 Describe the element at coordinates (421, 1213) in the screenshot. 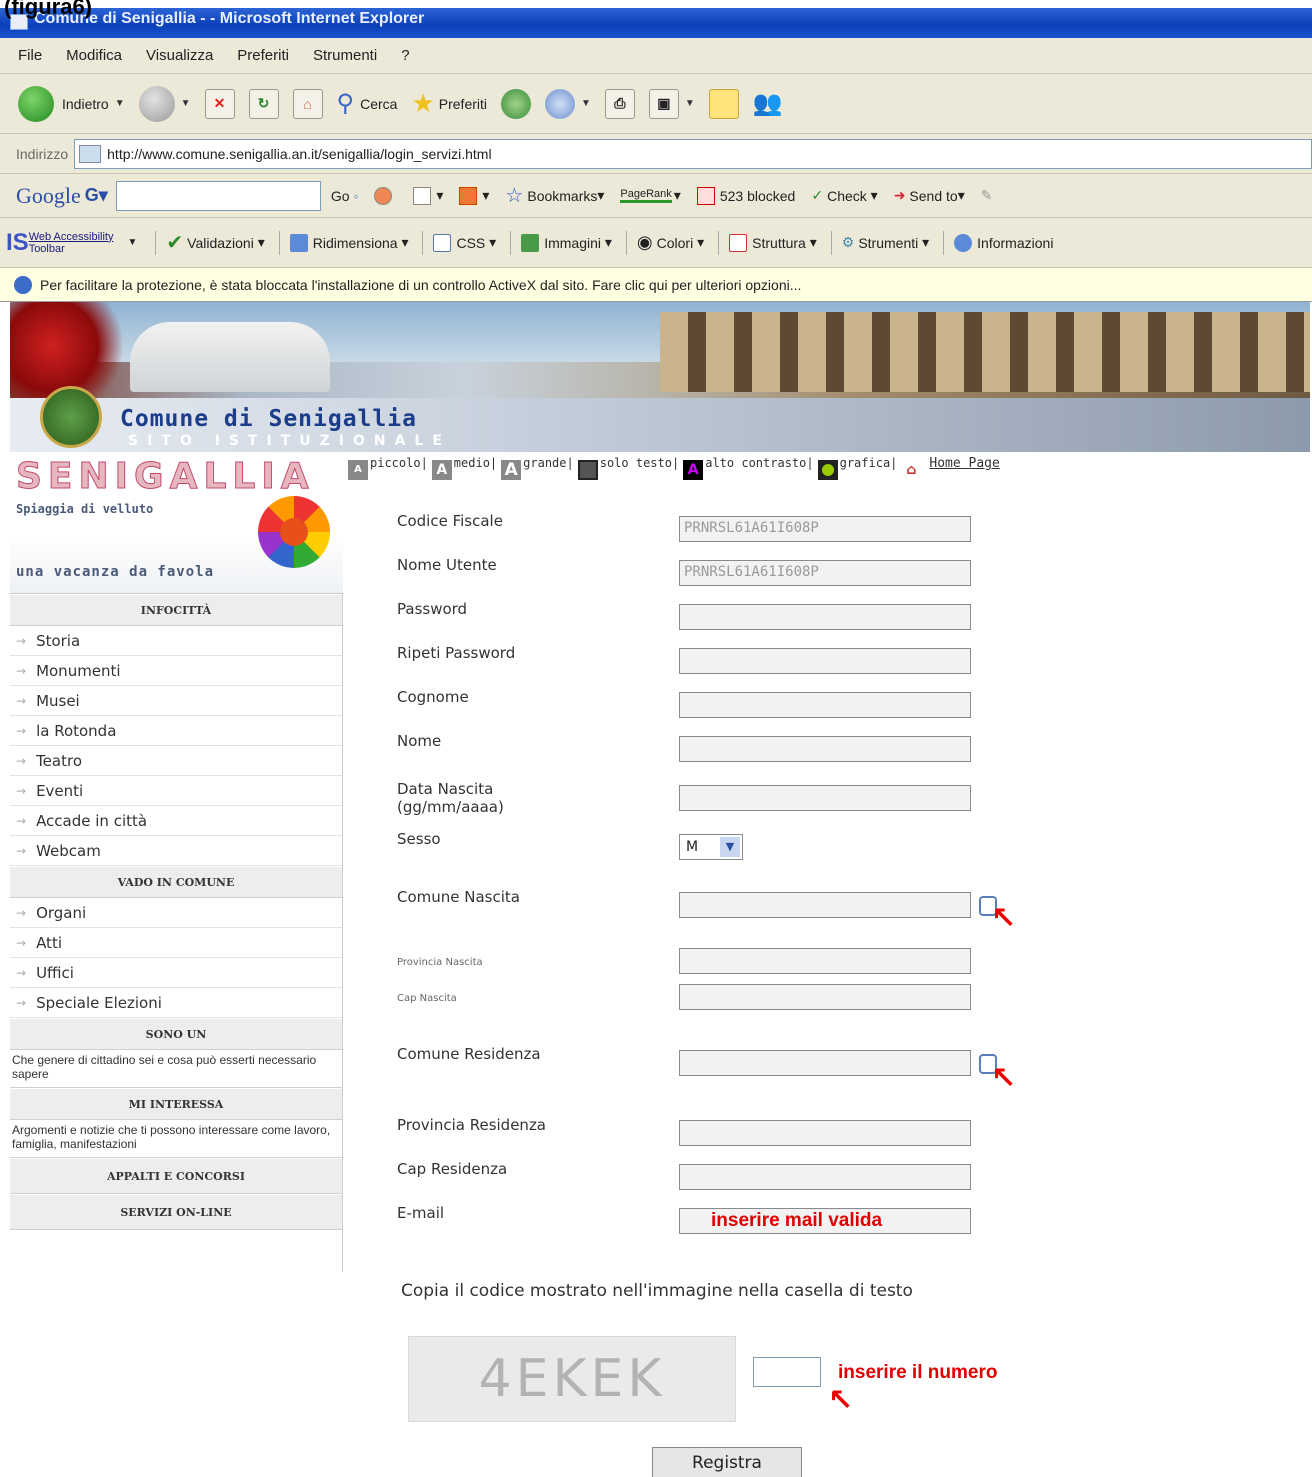

I see `email-label: E-mail` at that location.